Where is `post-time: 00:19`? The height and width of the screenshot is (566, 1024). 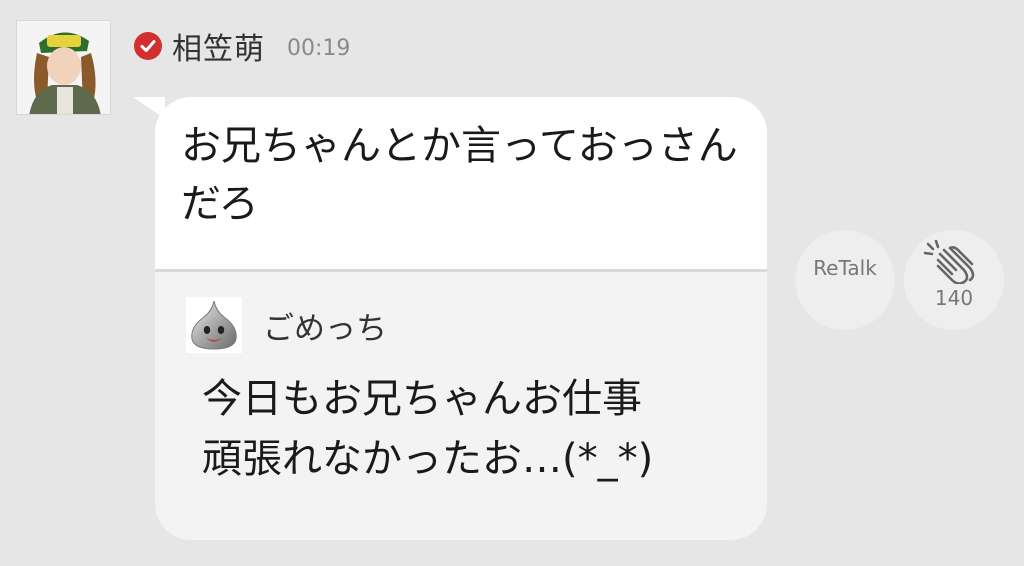 post-time: 00:19 is located at coordinates (319, 48).